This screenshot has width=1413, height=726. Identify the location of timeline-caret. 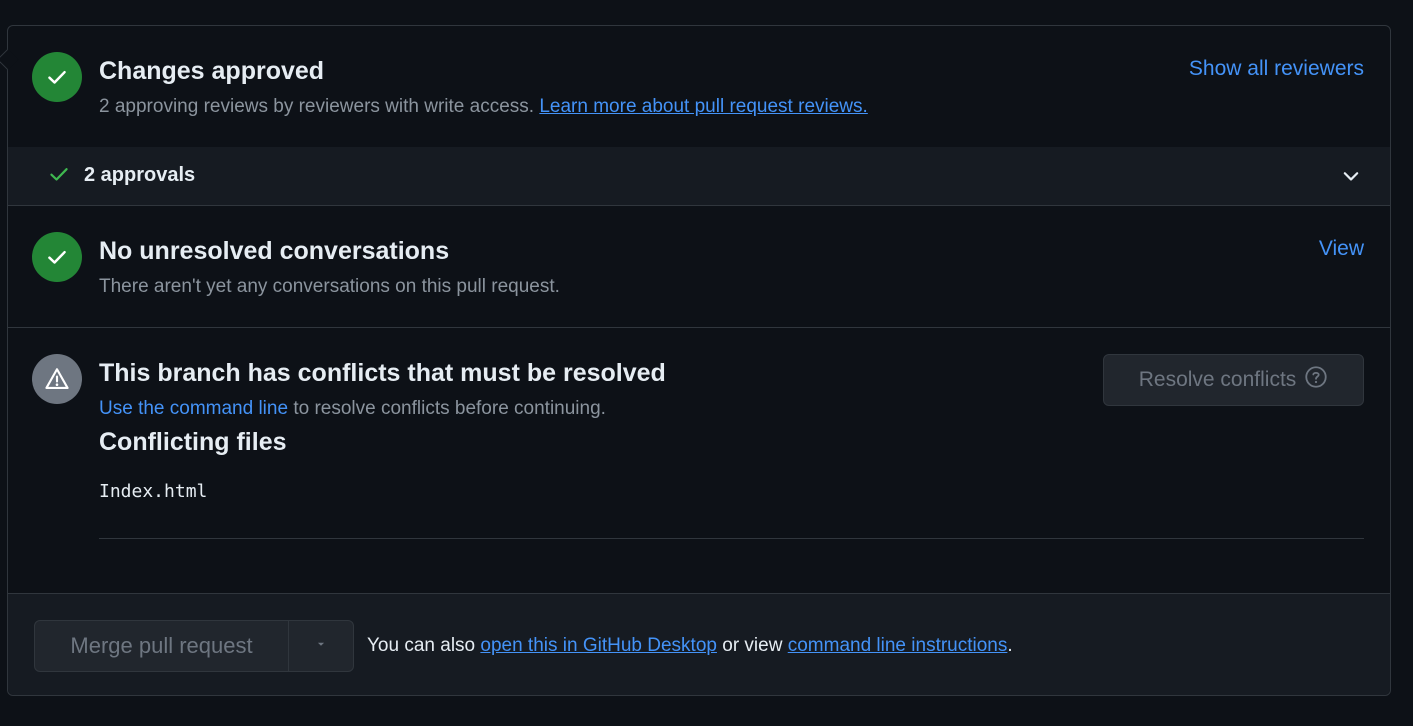
(9, 59).